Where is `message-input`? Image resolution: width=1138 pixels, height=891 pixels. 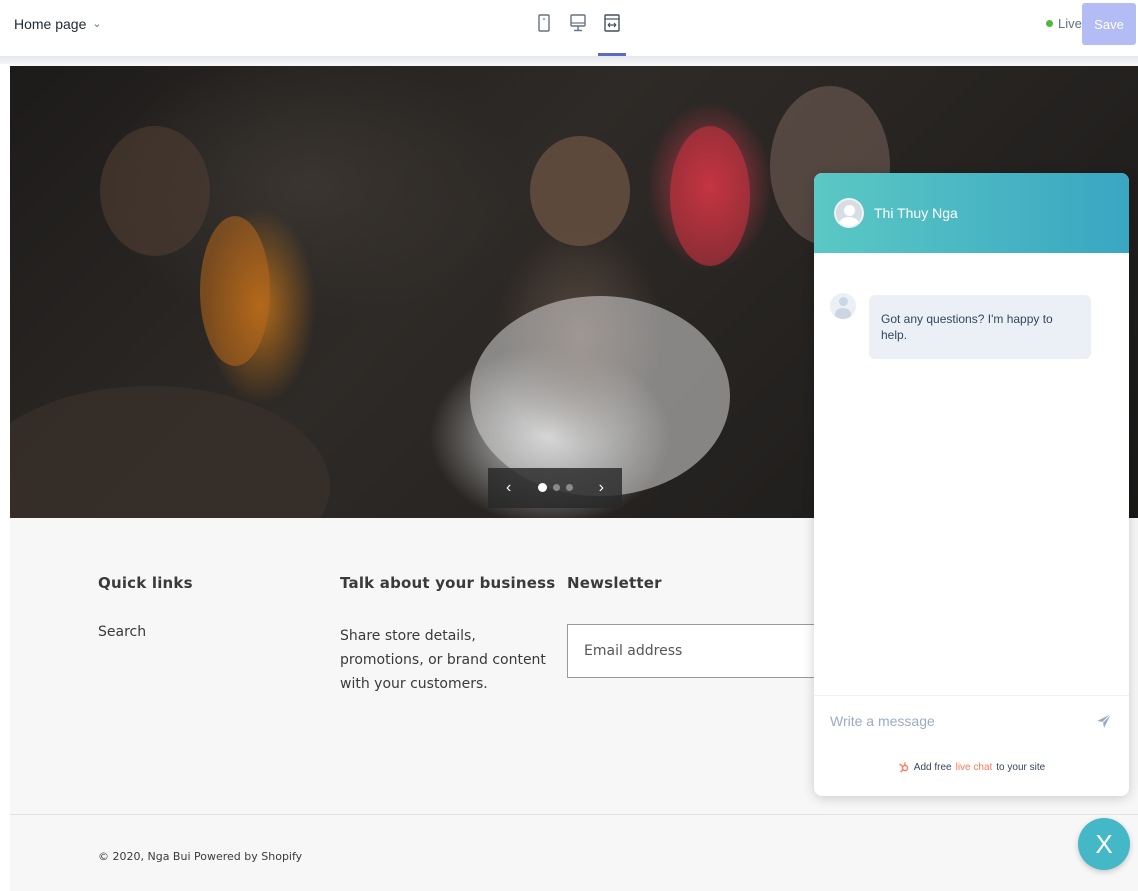 message-input is located at coordinates (962, 720).